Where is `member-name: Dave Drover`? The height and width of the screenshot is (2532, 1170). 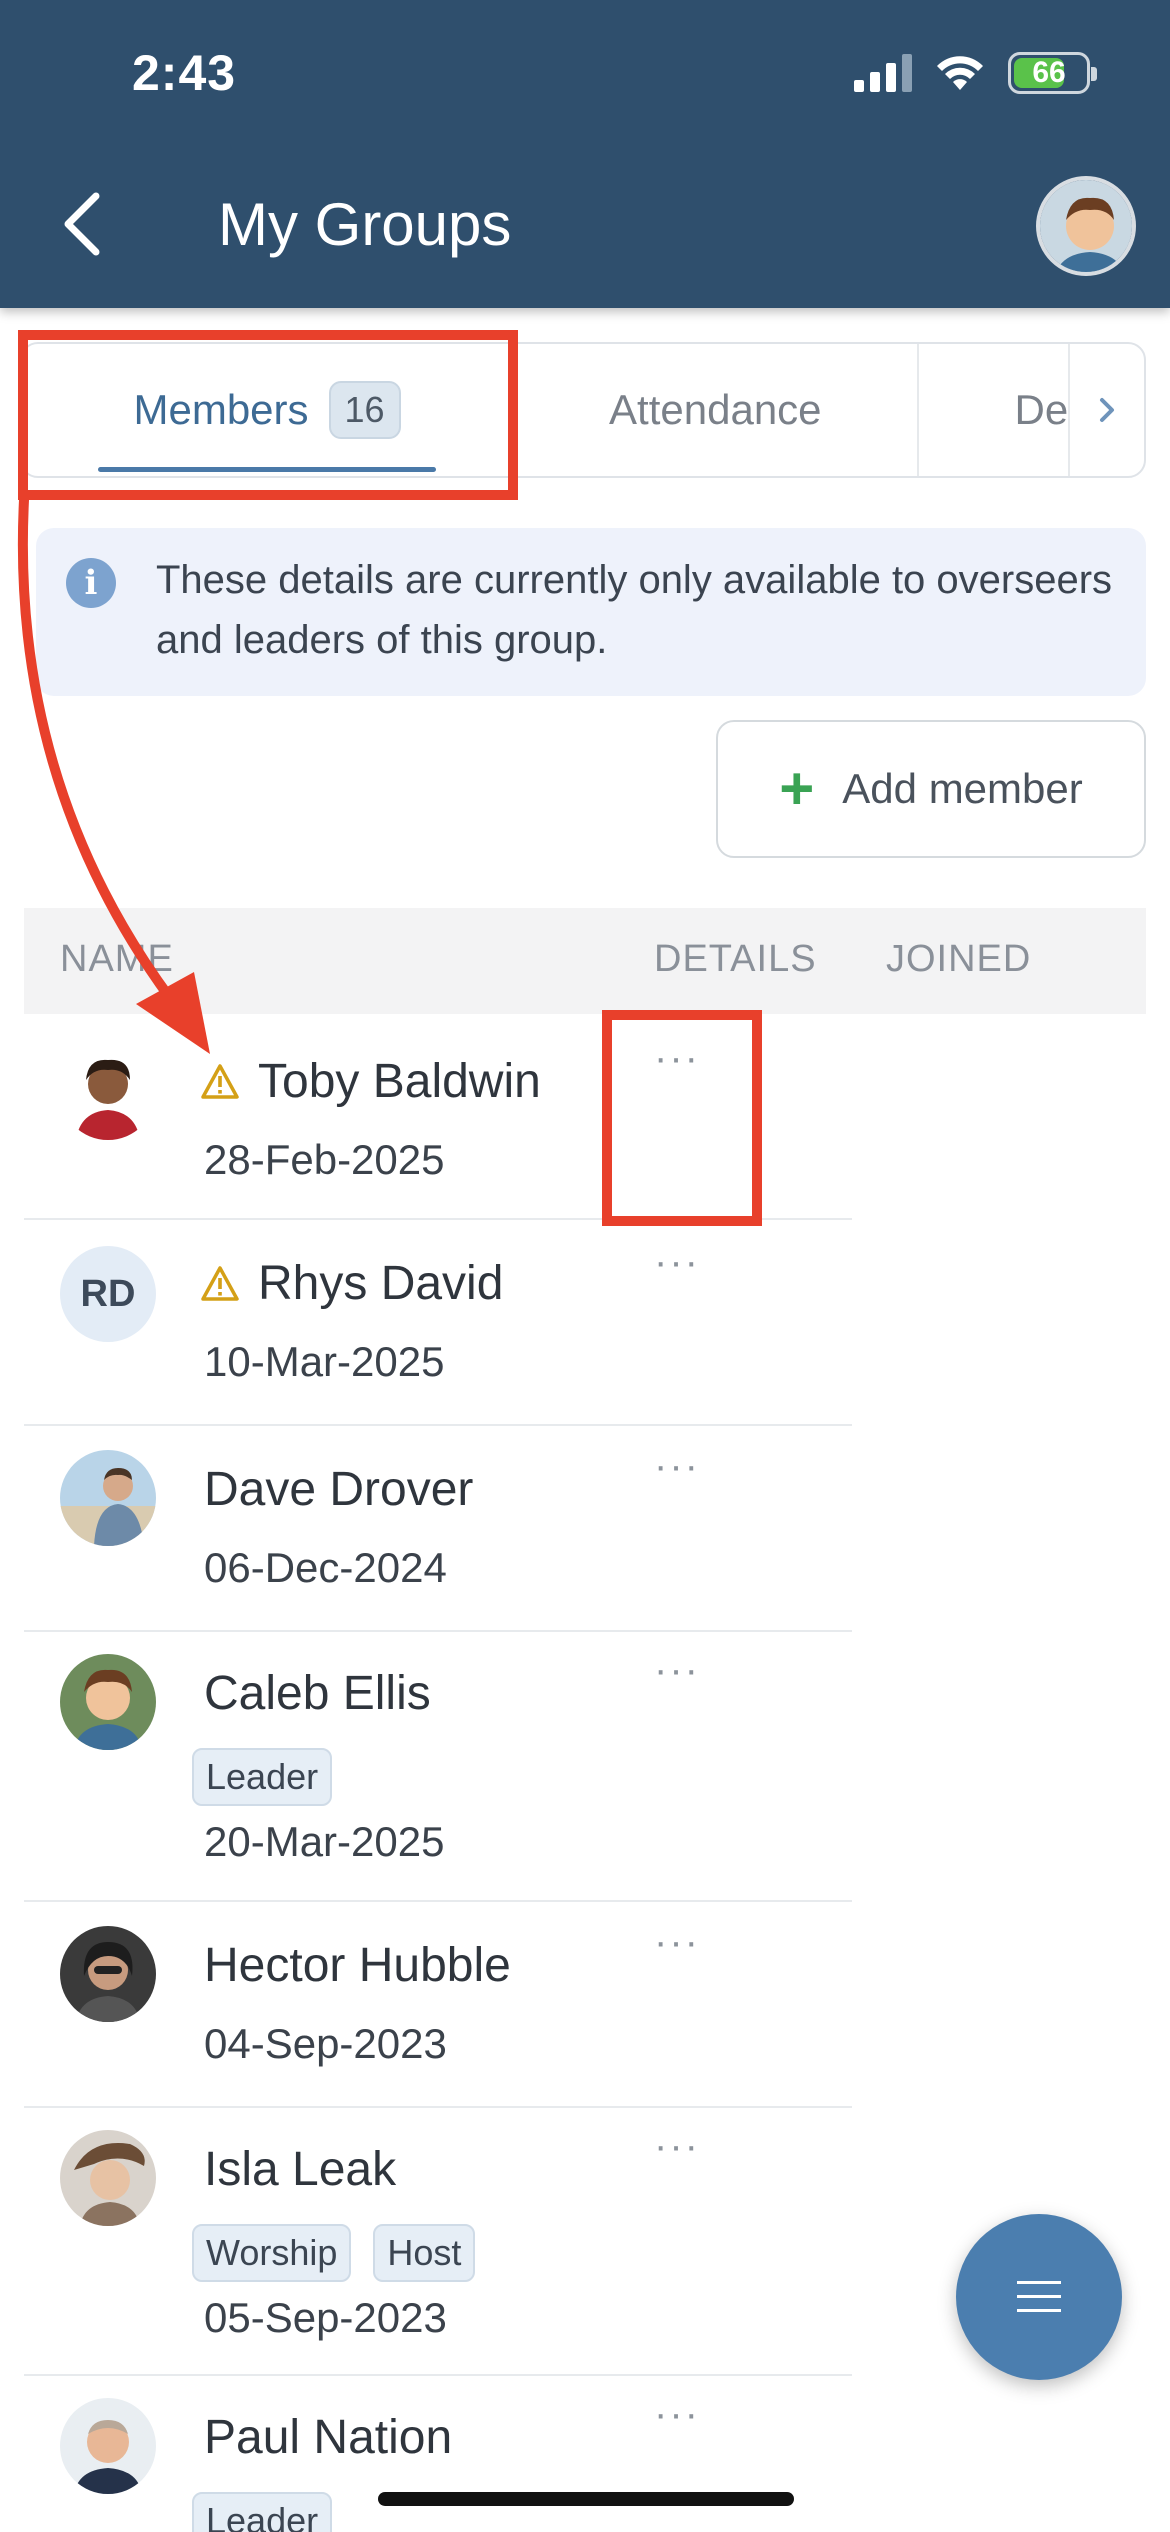 member-name: Dave Drover is located at coordinates (338, 1489).